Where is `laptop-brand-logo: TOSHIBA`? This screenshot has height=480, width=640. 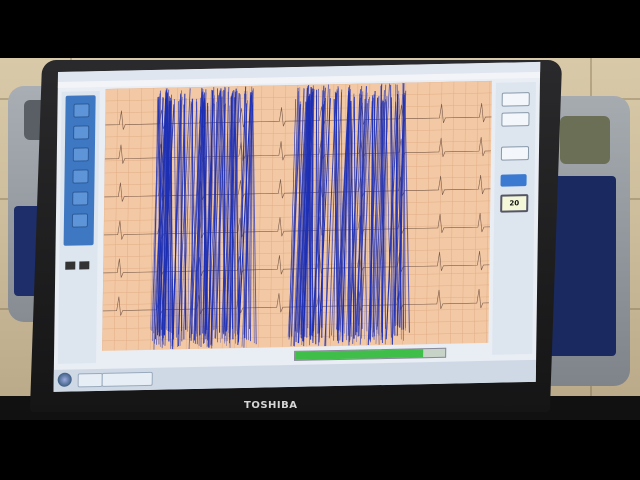
laptop-brand-logo: TOSHIBA is located at coordinates (271, 405).